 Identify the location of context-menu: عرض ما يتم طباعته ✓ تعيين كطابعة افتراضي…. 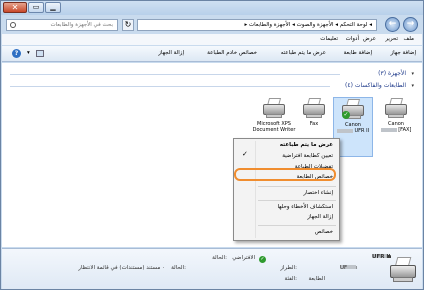
(286, 189).